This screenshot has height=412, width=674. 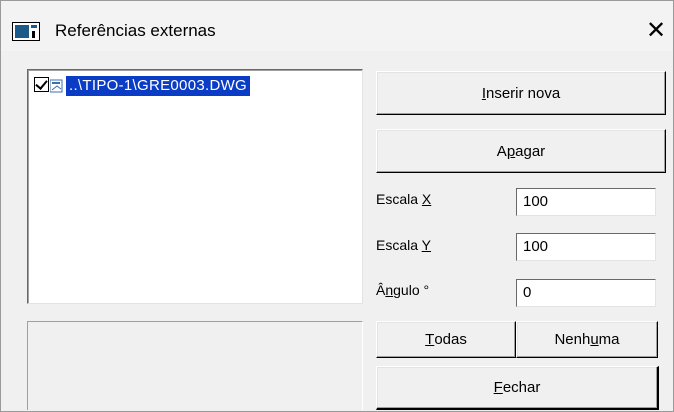 What do you see at coordinates (609, 339) in the screenshot?
I see `none-label: ma` at bounding box center [609, 339].